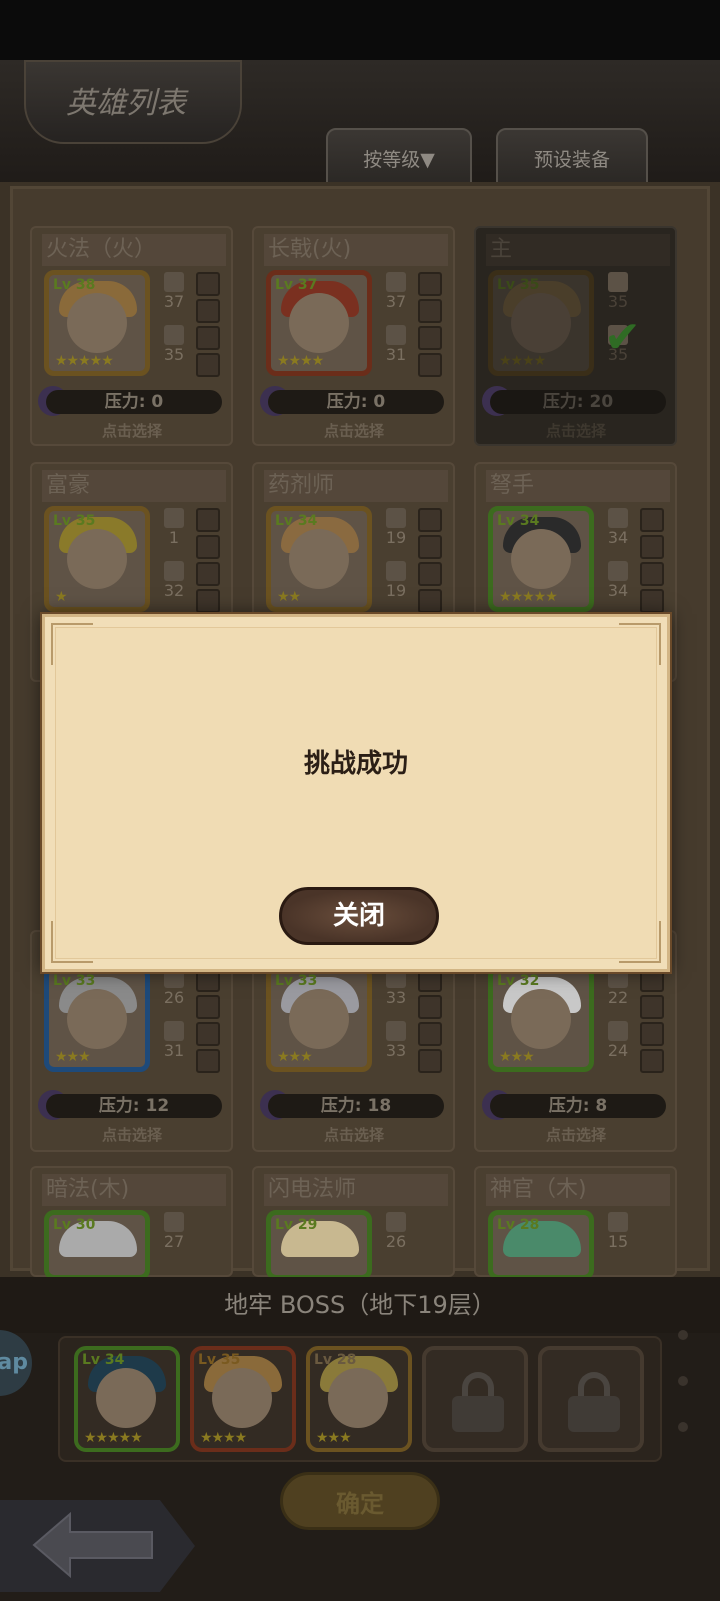  I want to click on attack-value: 34, so click(618, 537).